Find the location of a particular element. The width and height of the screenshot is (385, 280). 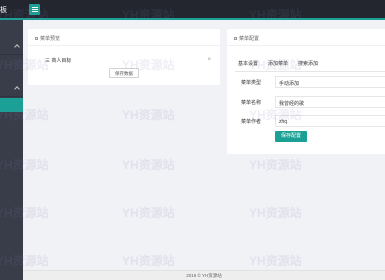

menu-author-field: zhq is located at coordinates (330, 121).